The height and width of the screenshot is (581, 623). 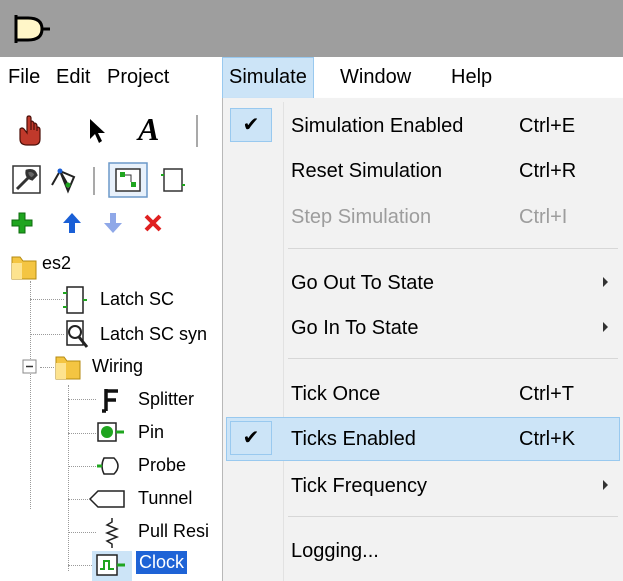 What do you see at coordinates (355, 328) in the screenshot?
I see `menu-item-label: Go In To State` at bounding box center [355, 328].